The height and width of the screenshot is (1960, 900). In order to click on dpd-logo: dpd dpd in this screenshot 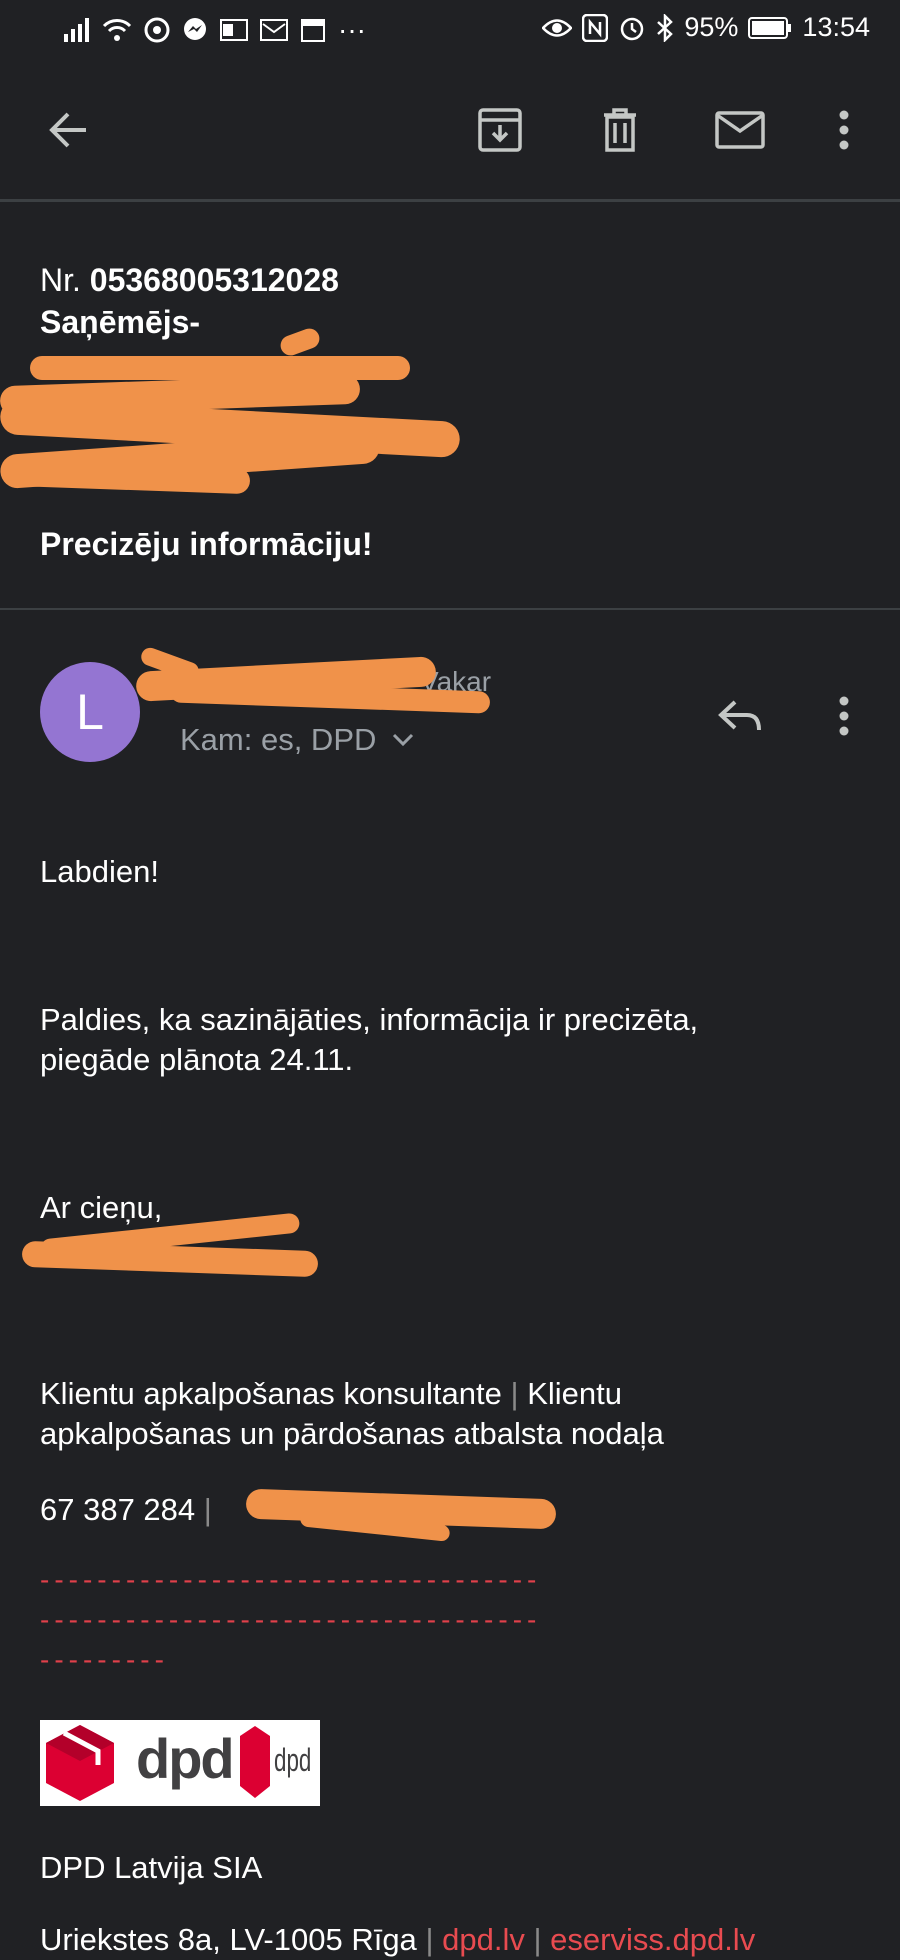, I will do `click(180, 1763)`.